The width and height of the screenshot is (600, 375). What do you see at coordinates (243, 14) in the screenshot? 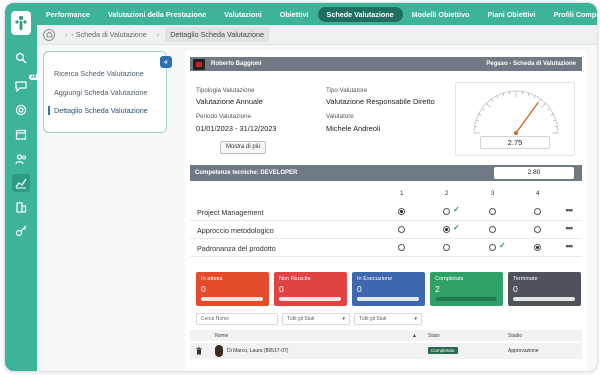
I see `nav-item-valutazioni: Valutazioni` at bounding box center [243, 14].